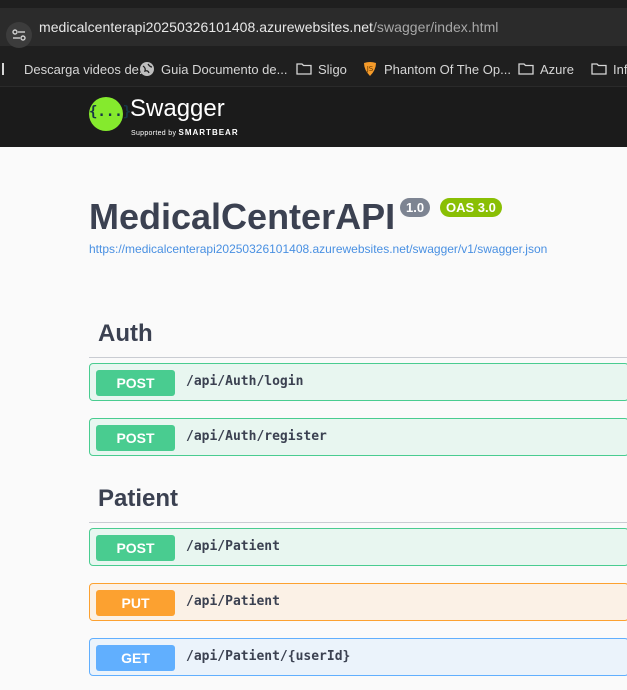 The width and height of the screenshot is (627, 690). I want to click on logo-glyph: {...}, so click(110, 112).